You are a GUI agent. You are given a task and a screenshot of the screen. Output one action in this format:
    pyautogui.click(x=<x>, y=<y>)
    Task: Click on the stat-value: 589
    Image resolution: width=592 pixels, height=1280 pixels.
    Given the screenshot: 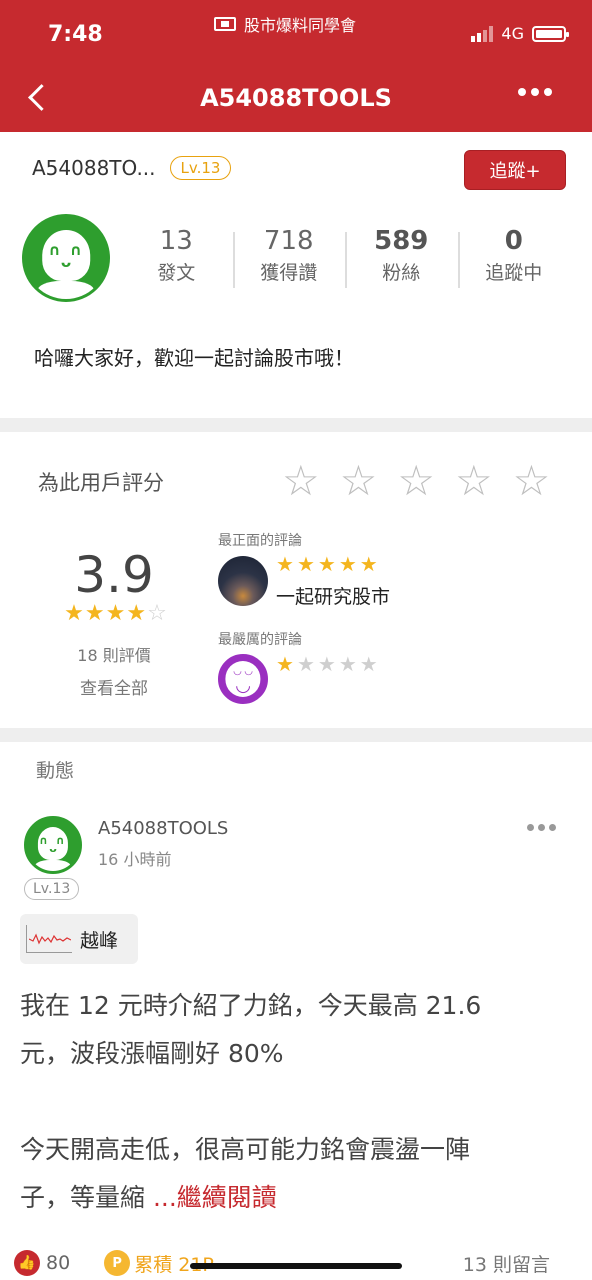 What is the action you would take?
    pyautogui.click(x=401, y=241)
    